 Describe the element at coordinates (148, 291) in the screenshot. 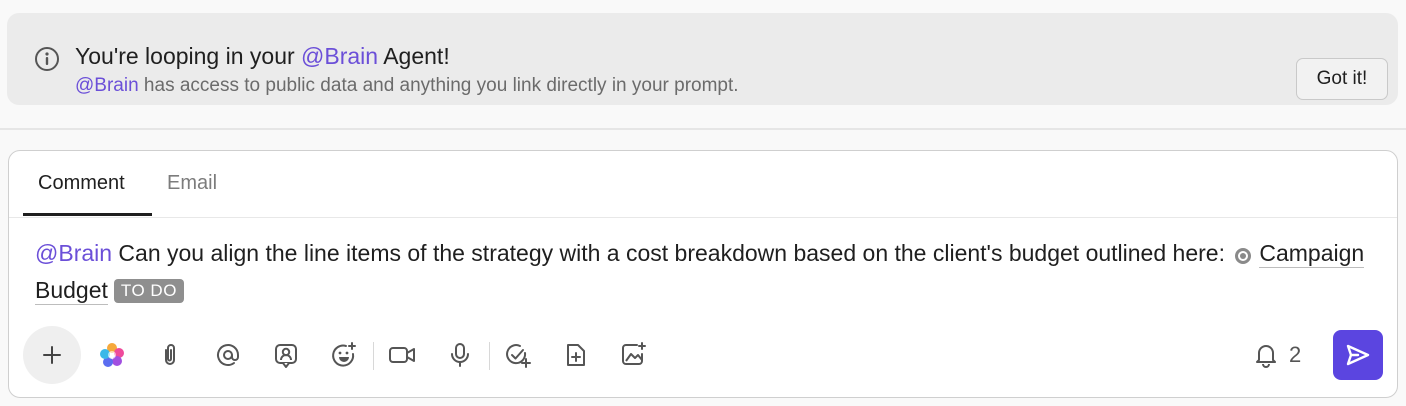

I see `status-badge: TO DO` at that location.